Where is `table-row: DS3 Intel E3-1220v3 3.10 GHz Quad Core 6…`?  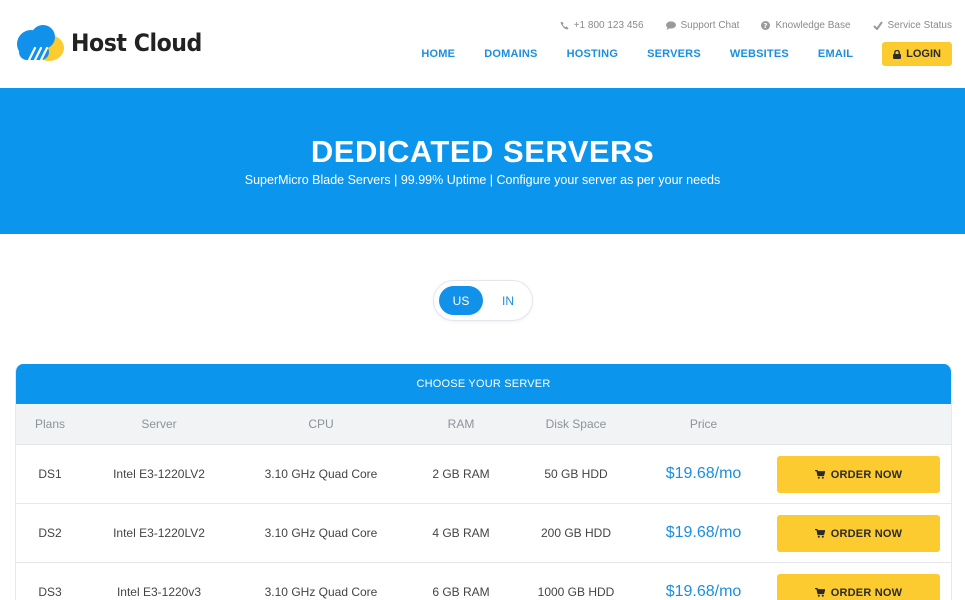 table-row: DS3 Intel E3-1220v3 3.10 GHz Quad Core 6… is located at coordinates (483, 581).